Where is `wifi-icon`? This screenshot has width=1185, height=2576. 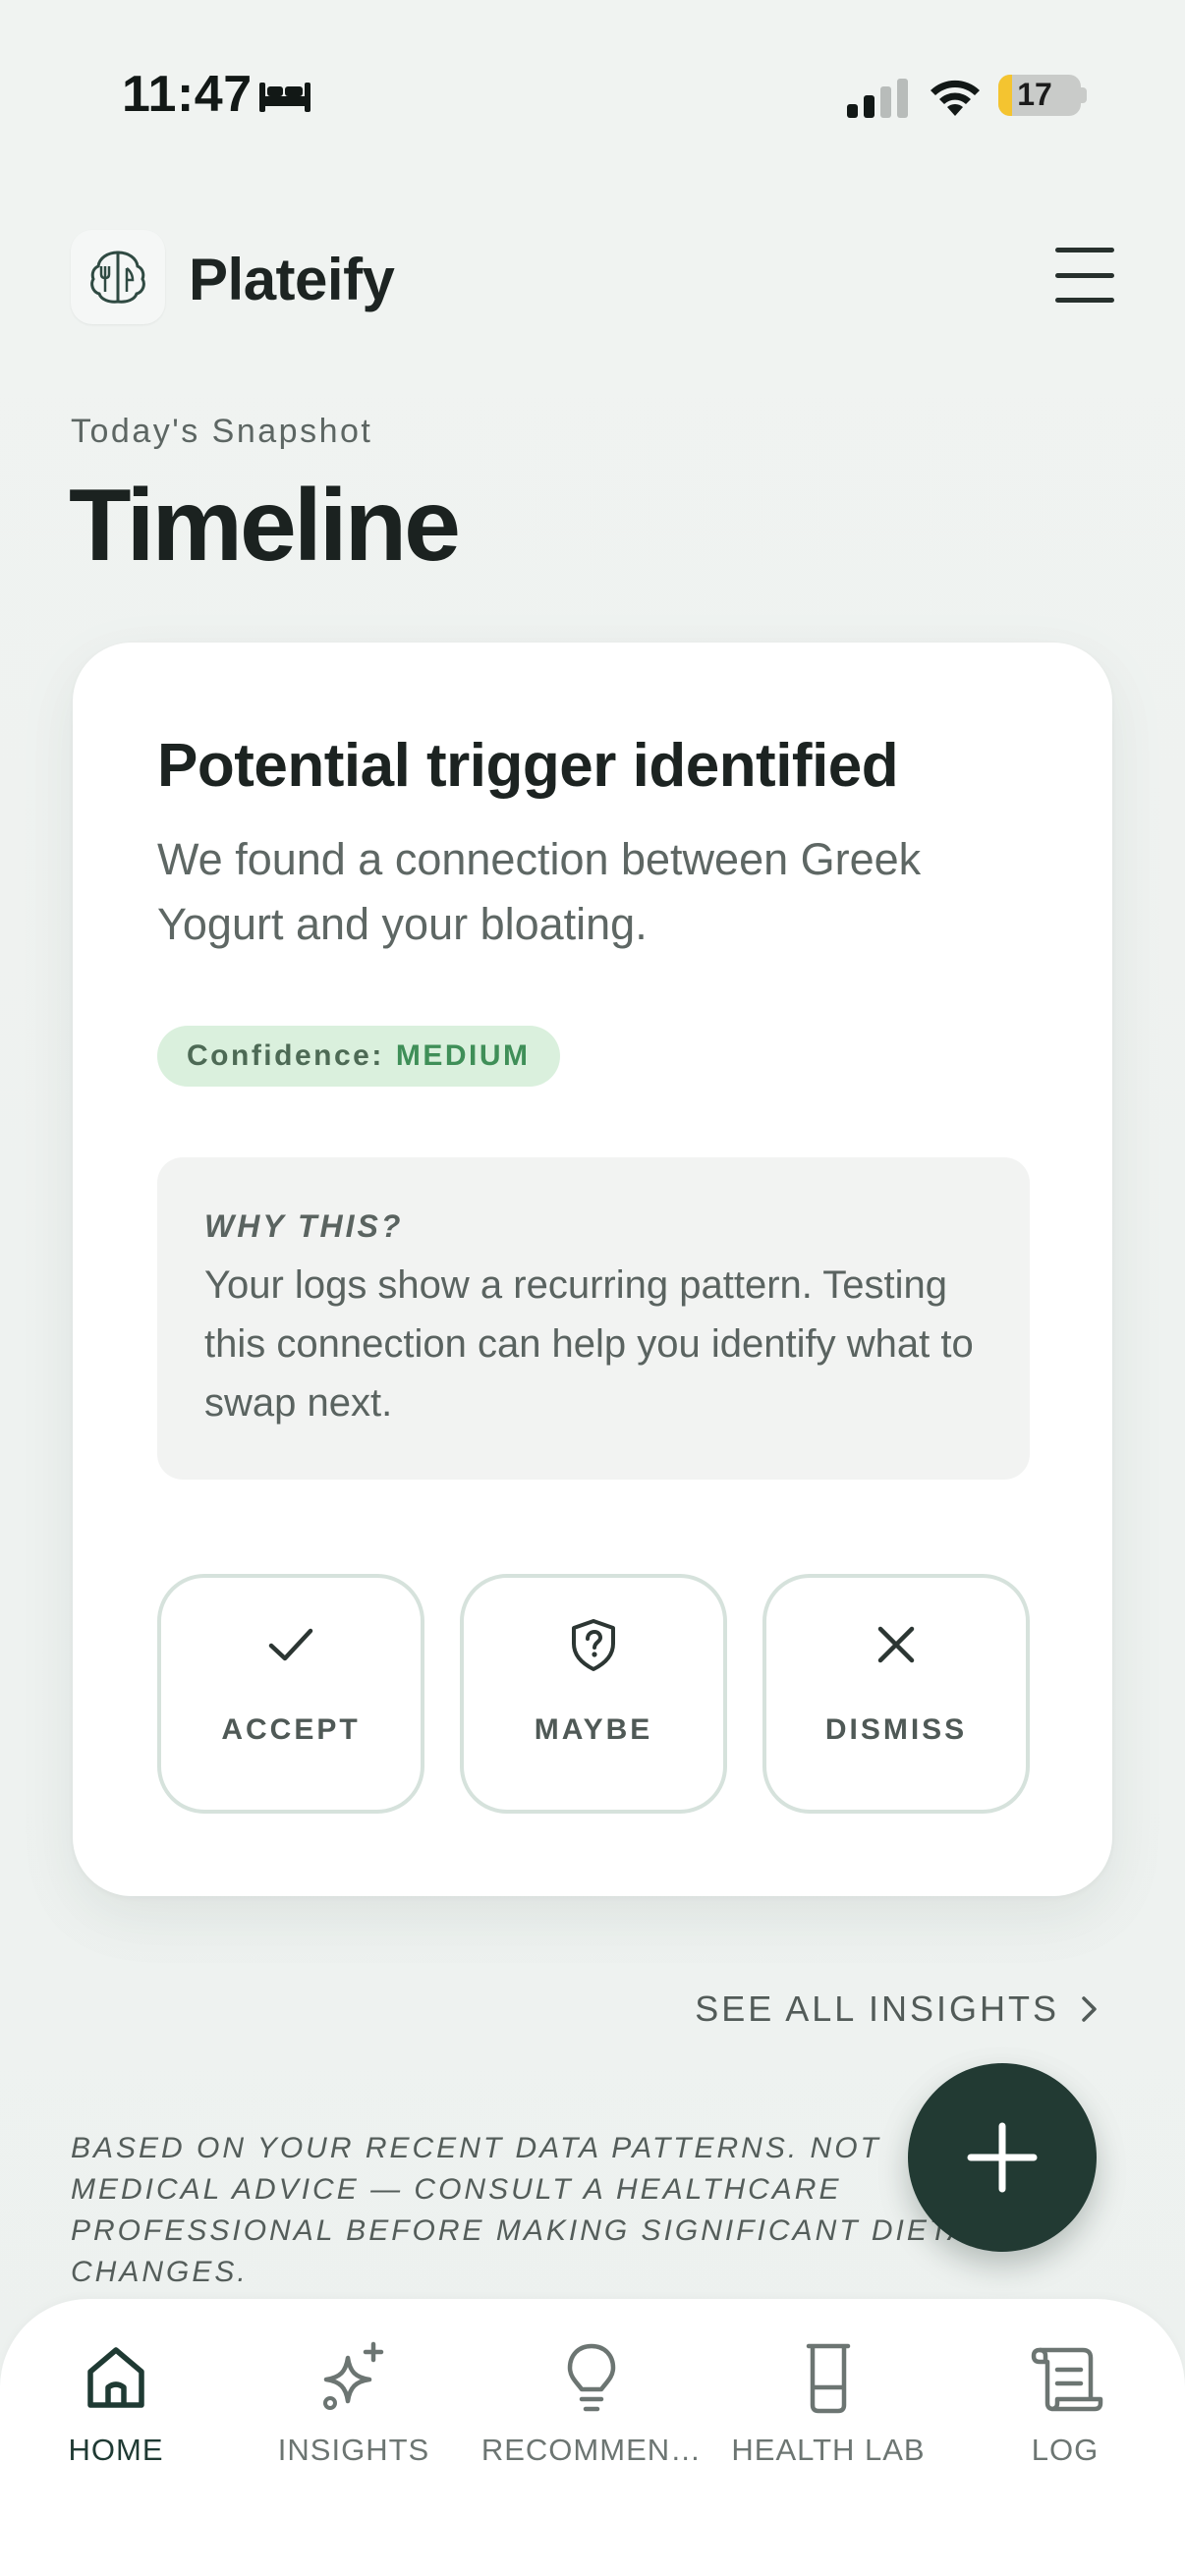 wifi-icon is located at coordinates (956, 98).